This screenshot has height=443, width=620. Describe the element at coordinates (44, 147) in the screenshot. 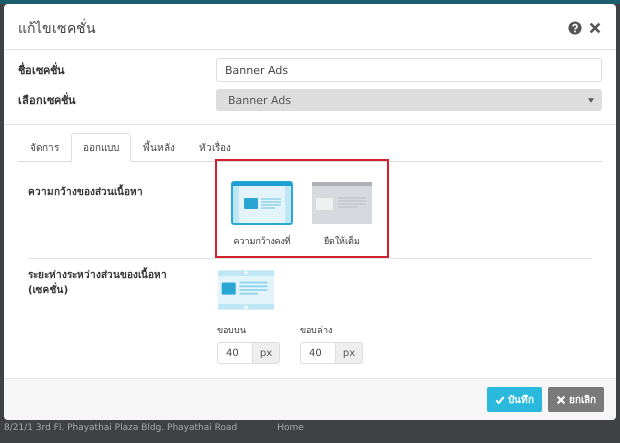

I see `tab: จัดการ` at that location.